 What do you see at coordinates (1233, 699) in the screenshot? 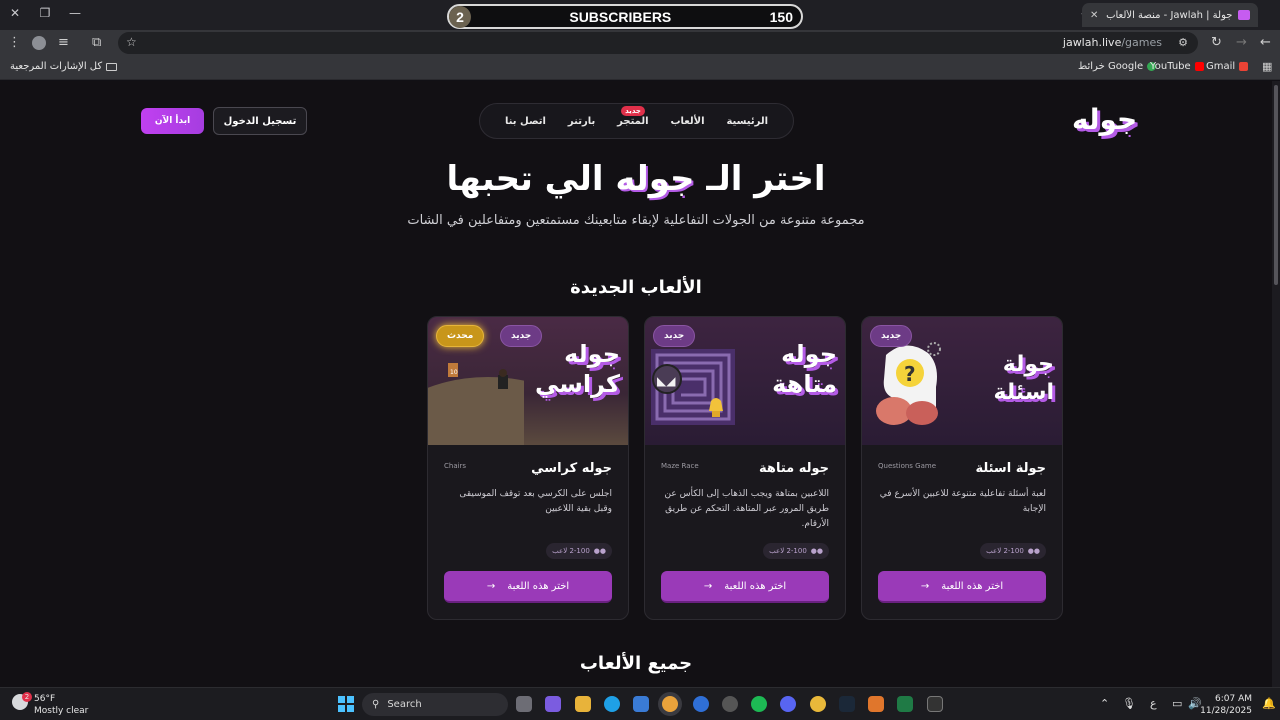
I see `clock-time: 6:07 AM` at bounding box center [1233, 699].